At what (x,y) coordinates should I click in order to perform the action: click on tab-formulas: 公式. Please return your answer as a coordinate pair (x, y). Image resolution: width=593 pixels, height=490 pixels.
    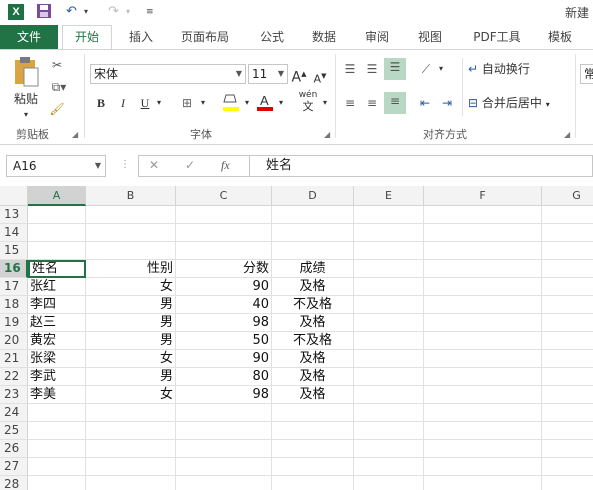
    Looking at the image, I should click on (272, 37).